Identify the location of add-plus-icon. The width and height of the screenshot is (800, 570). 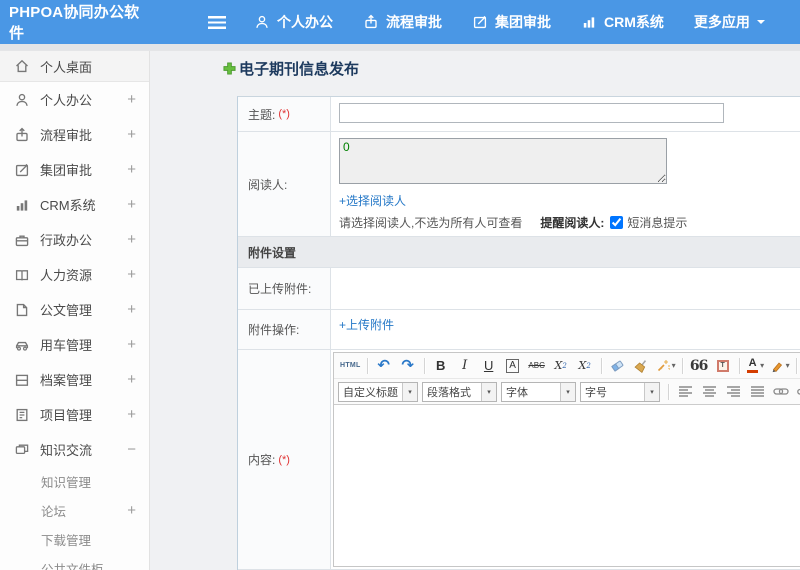
(229, 68).